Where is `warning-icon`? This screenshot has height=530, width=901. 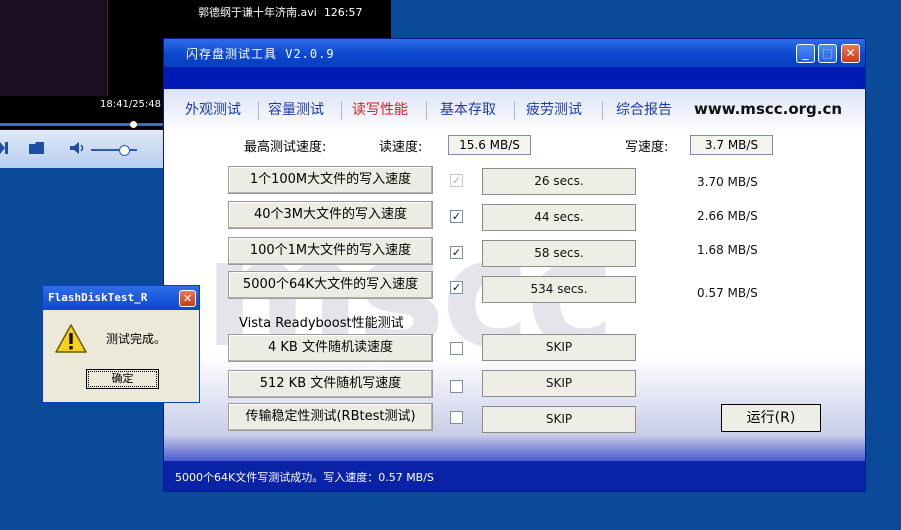 warning-icon is located at coordinates (71, 341).